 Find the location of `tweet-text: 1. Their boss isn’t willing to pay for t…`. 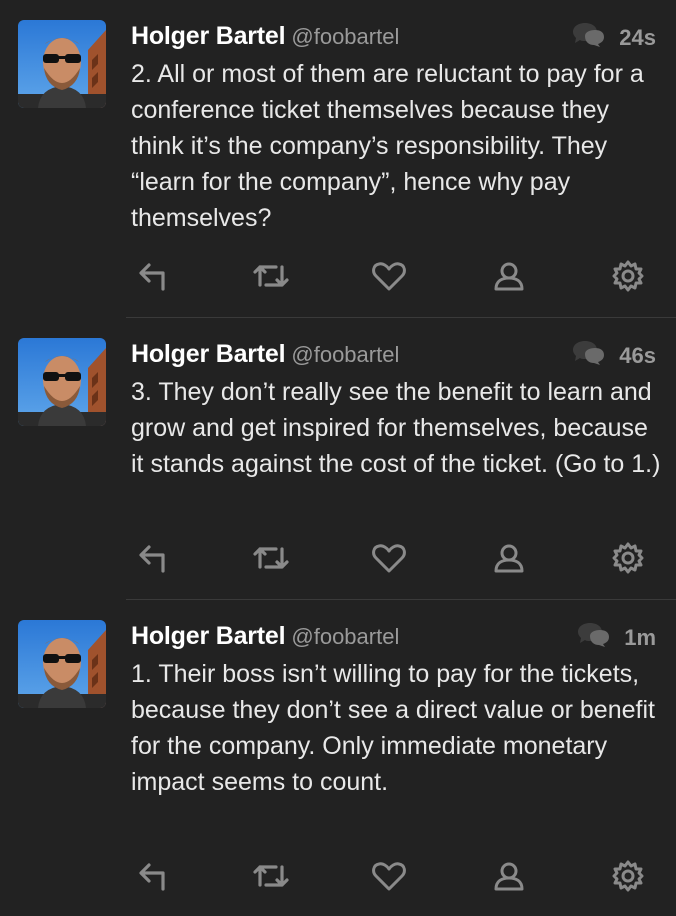

tweet-text: 1. Their boss isn’t willing to pay for t… is located at coordinates (393, 728).